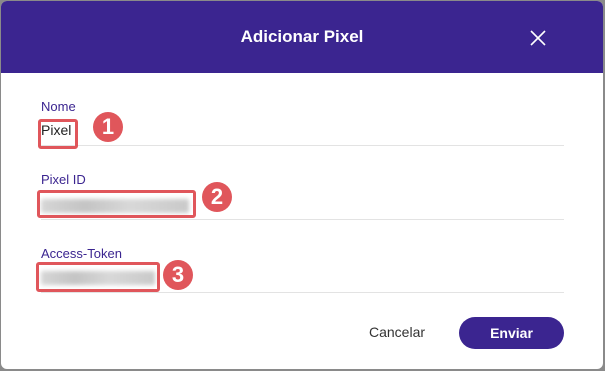 The image size is (605, 371). Describe the element at coordinates (63, 179) in the screenshot. I see `pixel-id-label: Pixel ID` at that location.